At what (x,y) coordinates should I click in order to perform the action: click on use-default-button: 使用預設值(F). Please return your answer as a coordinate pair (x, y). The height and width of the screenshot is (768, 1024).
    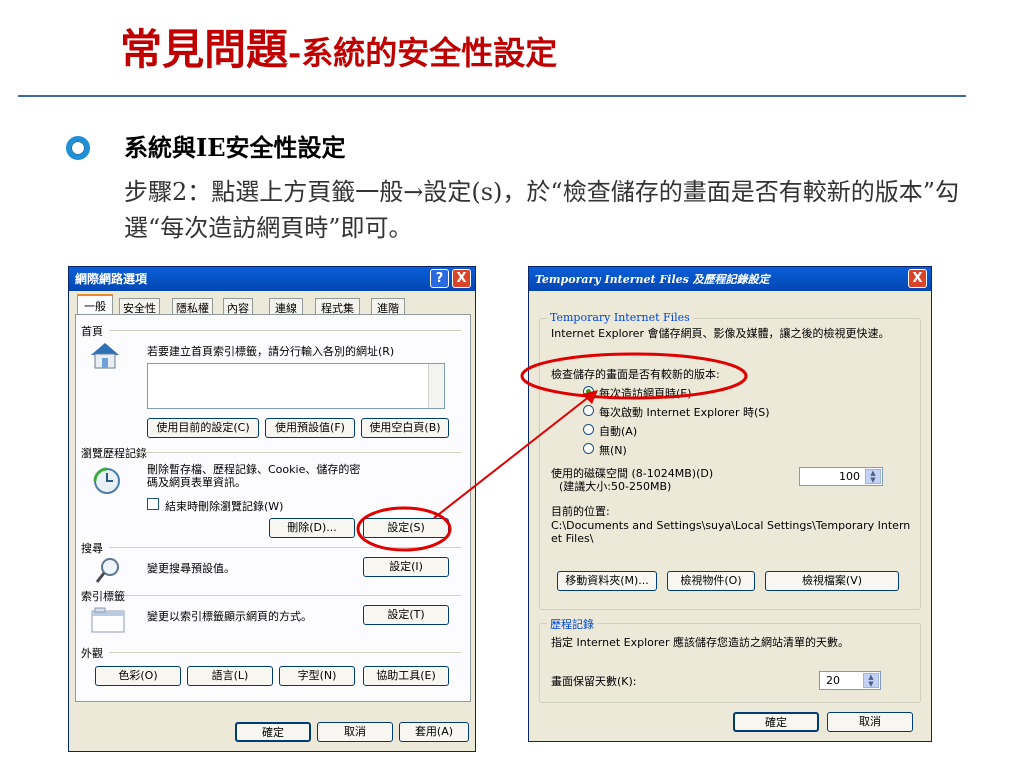
    Looking at the image, I should click on (310, 428).